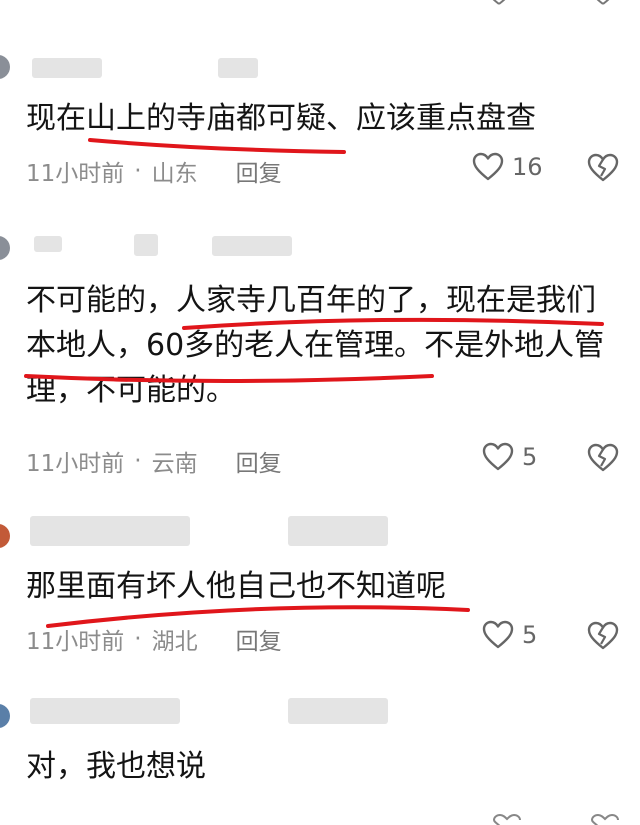  What do you see at coordinates (527, 167) in the screenshot?
I see `like-count: 16` at bounding box center [527, 167].